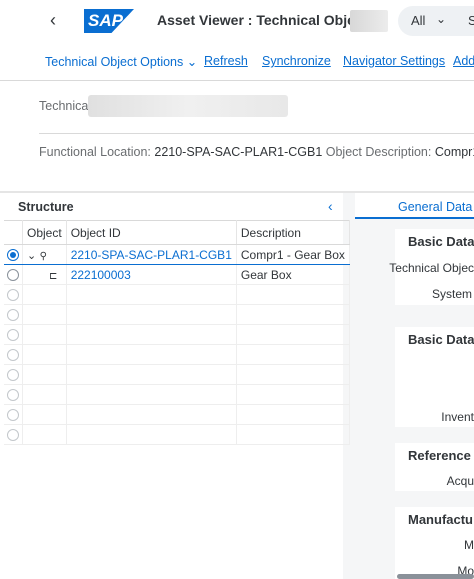  I want to click on equipment-icon: ⊏, so click(53, 276).